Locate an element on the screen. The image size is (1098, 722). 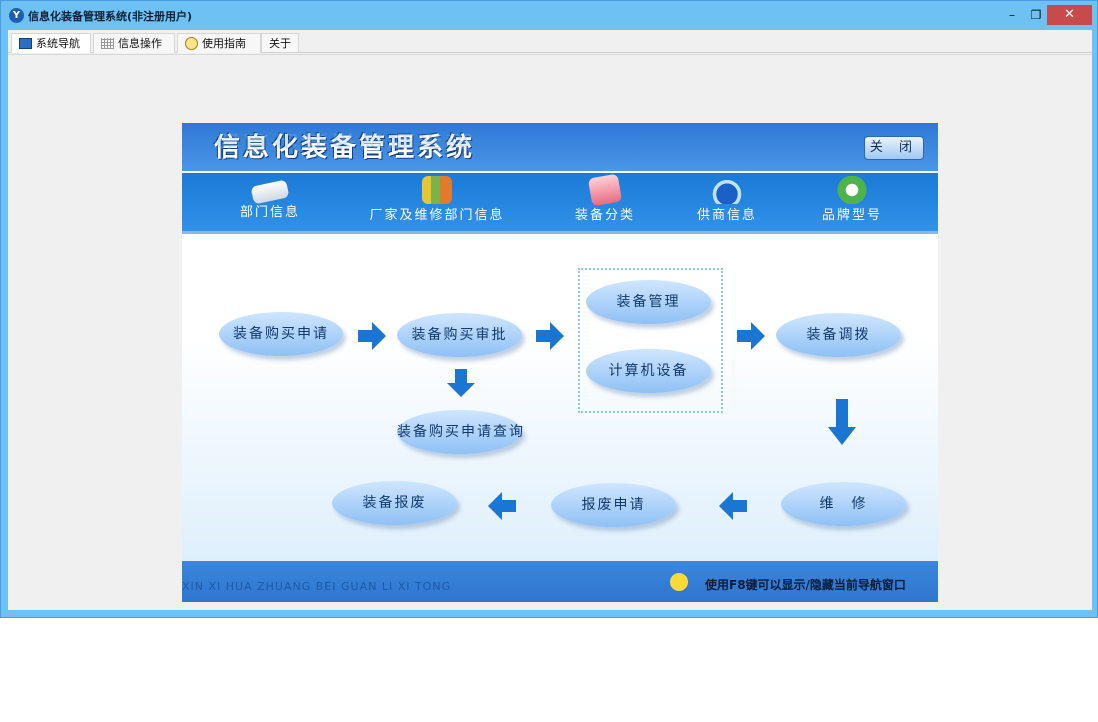
tab-user-guide: 使用指南 is located at coordinates (219, 43).